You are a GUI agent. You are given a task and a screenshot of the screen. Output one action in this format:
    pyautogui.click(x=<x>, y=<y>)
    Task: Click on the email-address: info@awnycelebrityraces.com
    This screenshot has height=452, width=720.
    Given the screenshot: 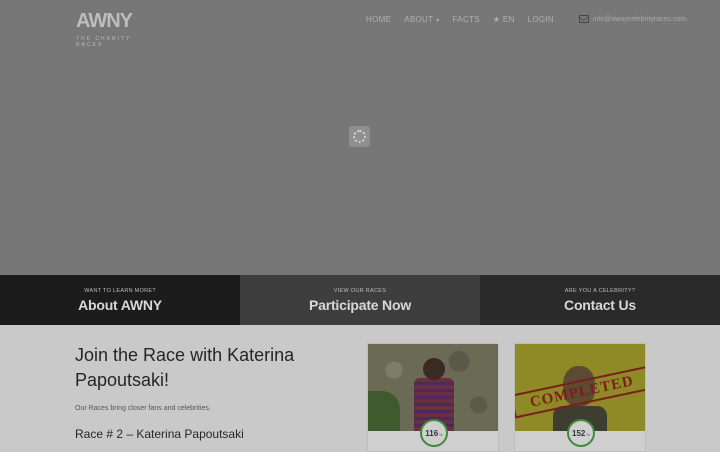 What is the action you would take?
    pyautogui.click(x=639, y=19)
    